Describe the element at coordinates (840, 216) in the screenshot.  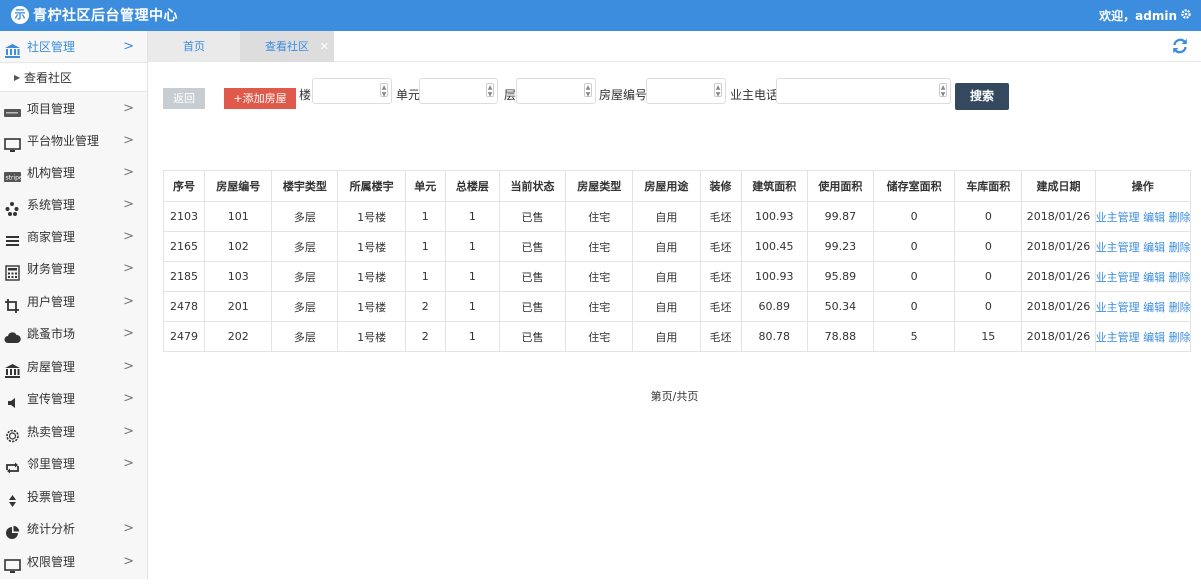
I see `table-cell: 99.87` at that location.